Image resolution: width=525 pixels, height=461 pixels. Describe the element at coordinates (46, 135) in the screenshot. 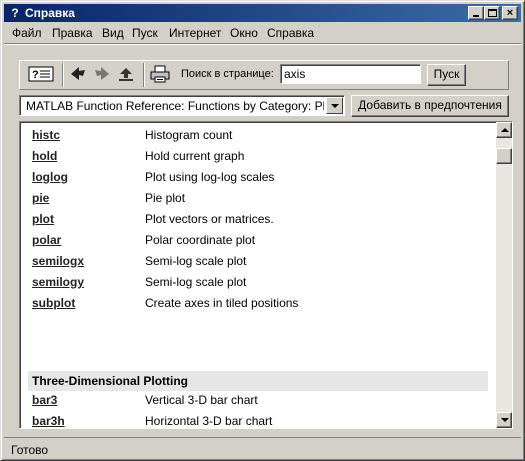

I see `function-link: histc` at that location.